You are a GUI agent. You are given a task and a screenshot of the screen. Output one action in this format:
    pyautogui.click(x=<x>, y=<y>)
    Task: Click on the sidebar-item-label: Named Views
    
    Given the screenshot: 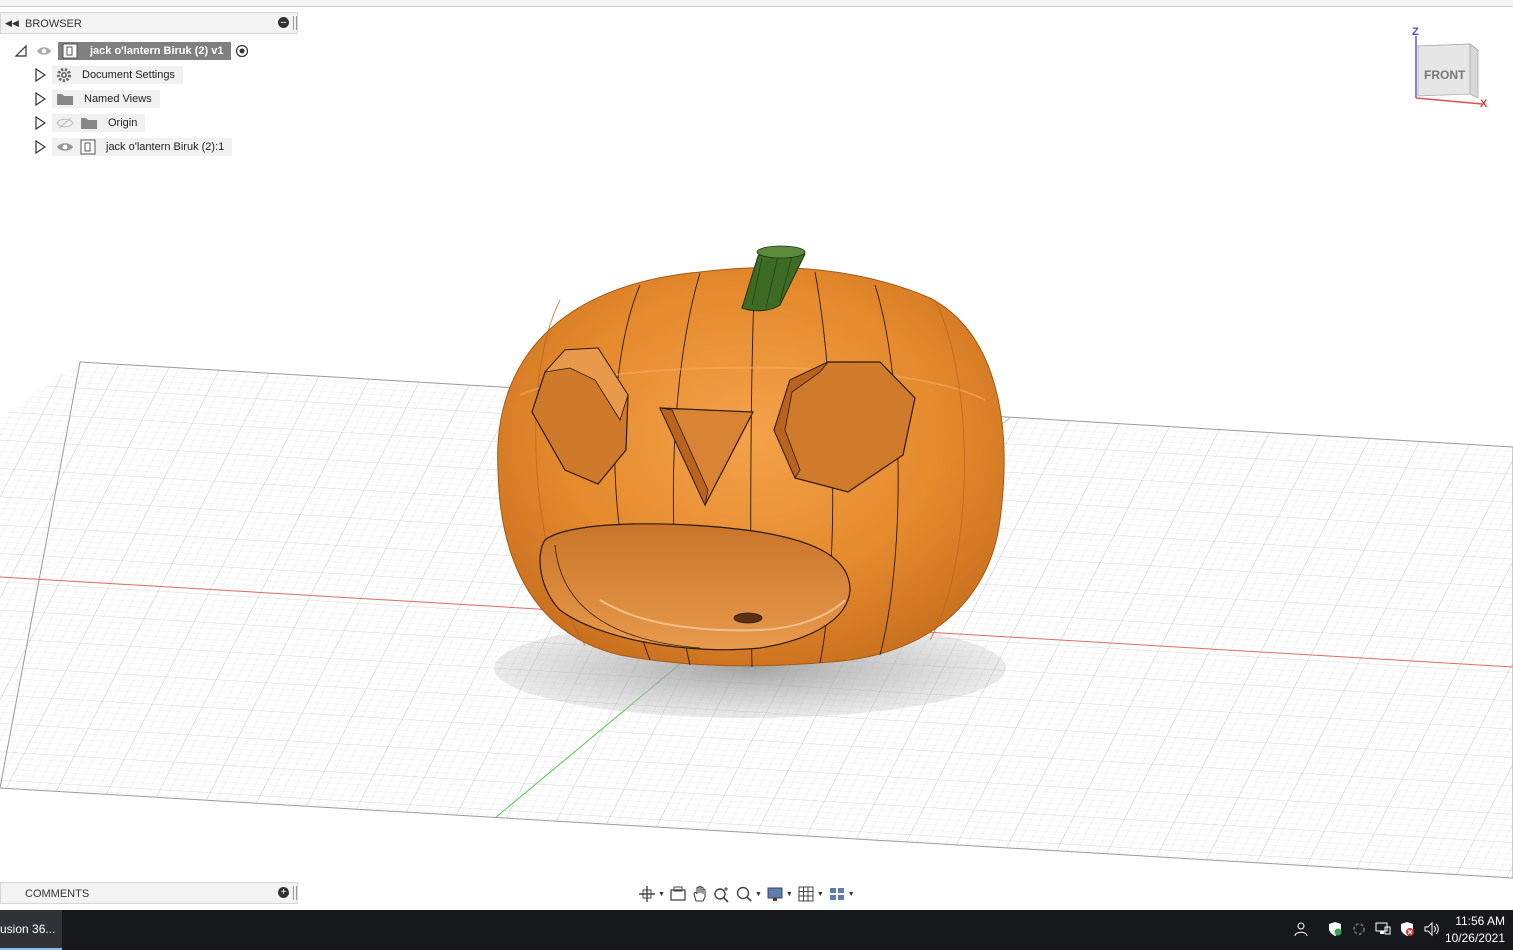 What is the action you would take?
    pyautogui.click(x=118, y=99)
    